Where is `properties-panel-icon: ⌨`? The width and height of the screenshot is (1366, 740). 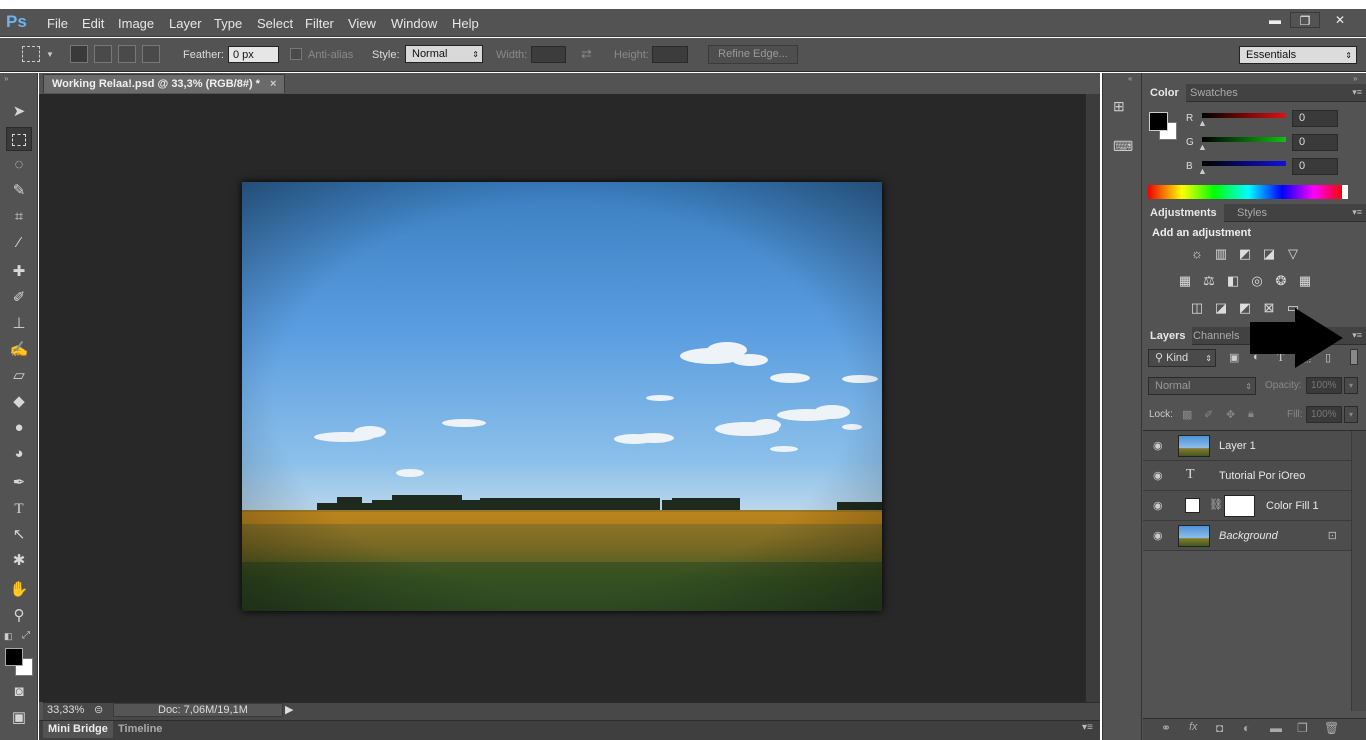 properties-panel-icon: ⌨ is located at coordinates (1123, 146).